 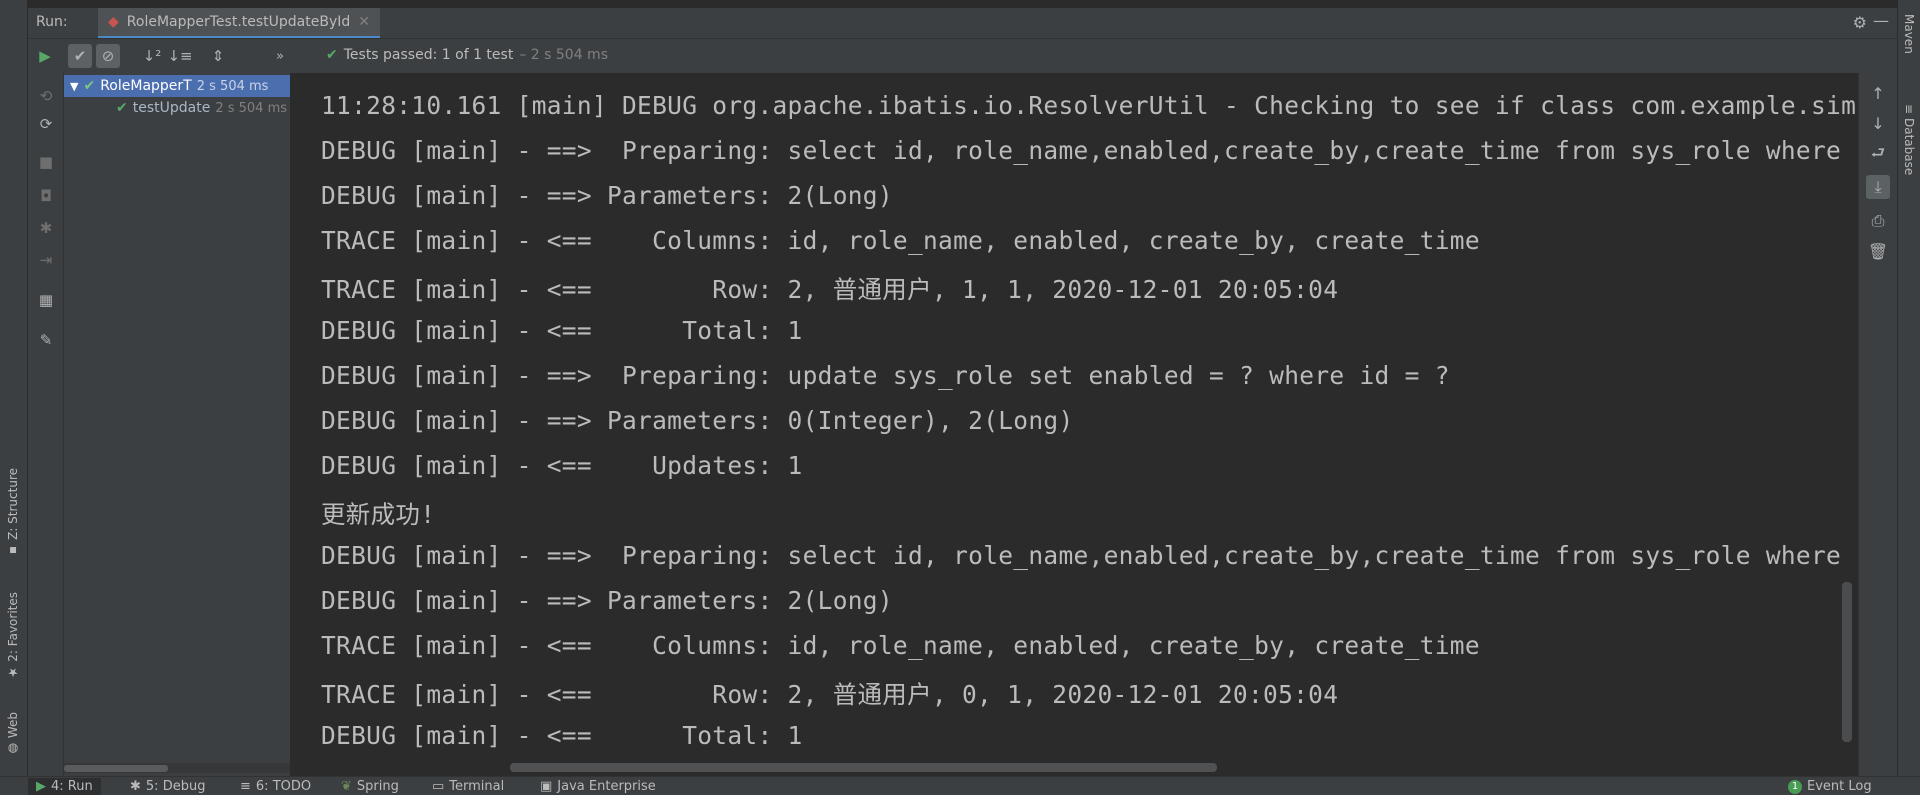 I want to click on wrap-icon: ⮐, so click(x=1878, y=152).